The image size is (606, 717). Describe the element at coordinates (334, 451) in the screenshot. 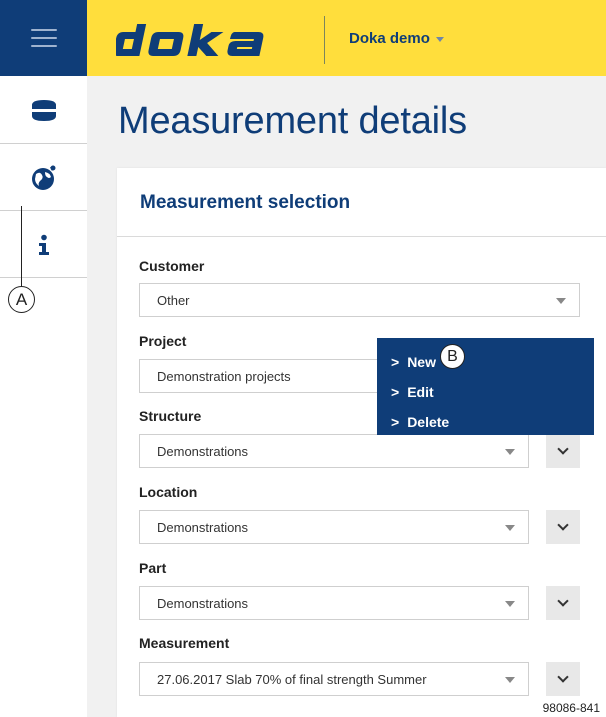

I see `structure-select: Demonstrations` at that location.